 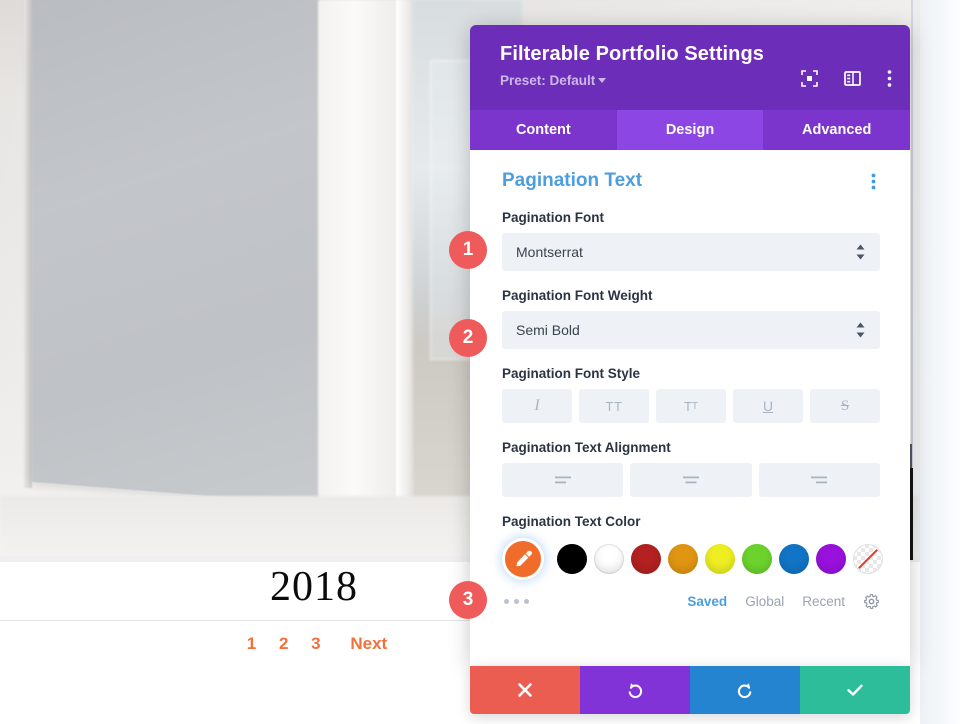 What do you see at coordinates (691, 330) in the screenshot?
I see `pagination-font-weight-select: Semi Bold` at bounding box center [691, 330].